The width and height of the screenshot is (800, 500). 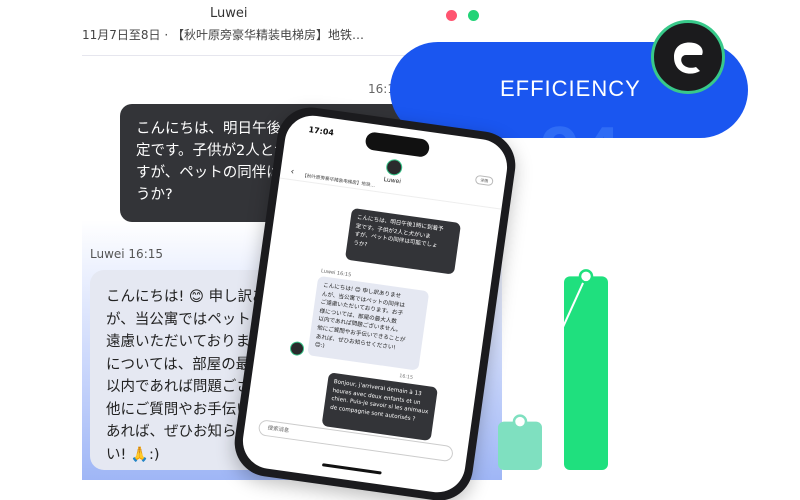 I want to click on efficiency-bar-chart, so click(x=553, y=369).